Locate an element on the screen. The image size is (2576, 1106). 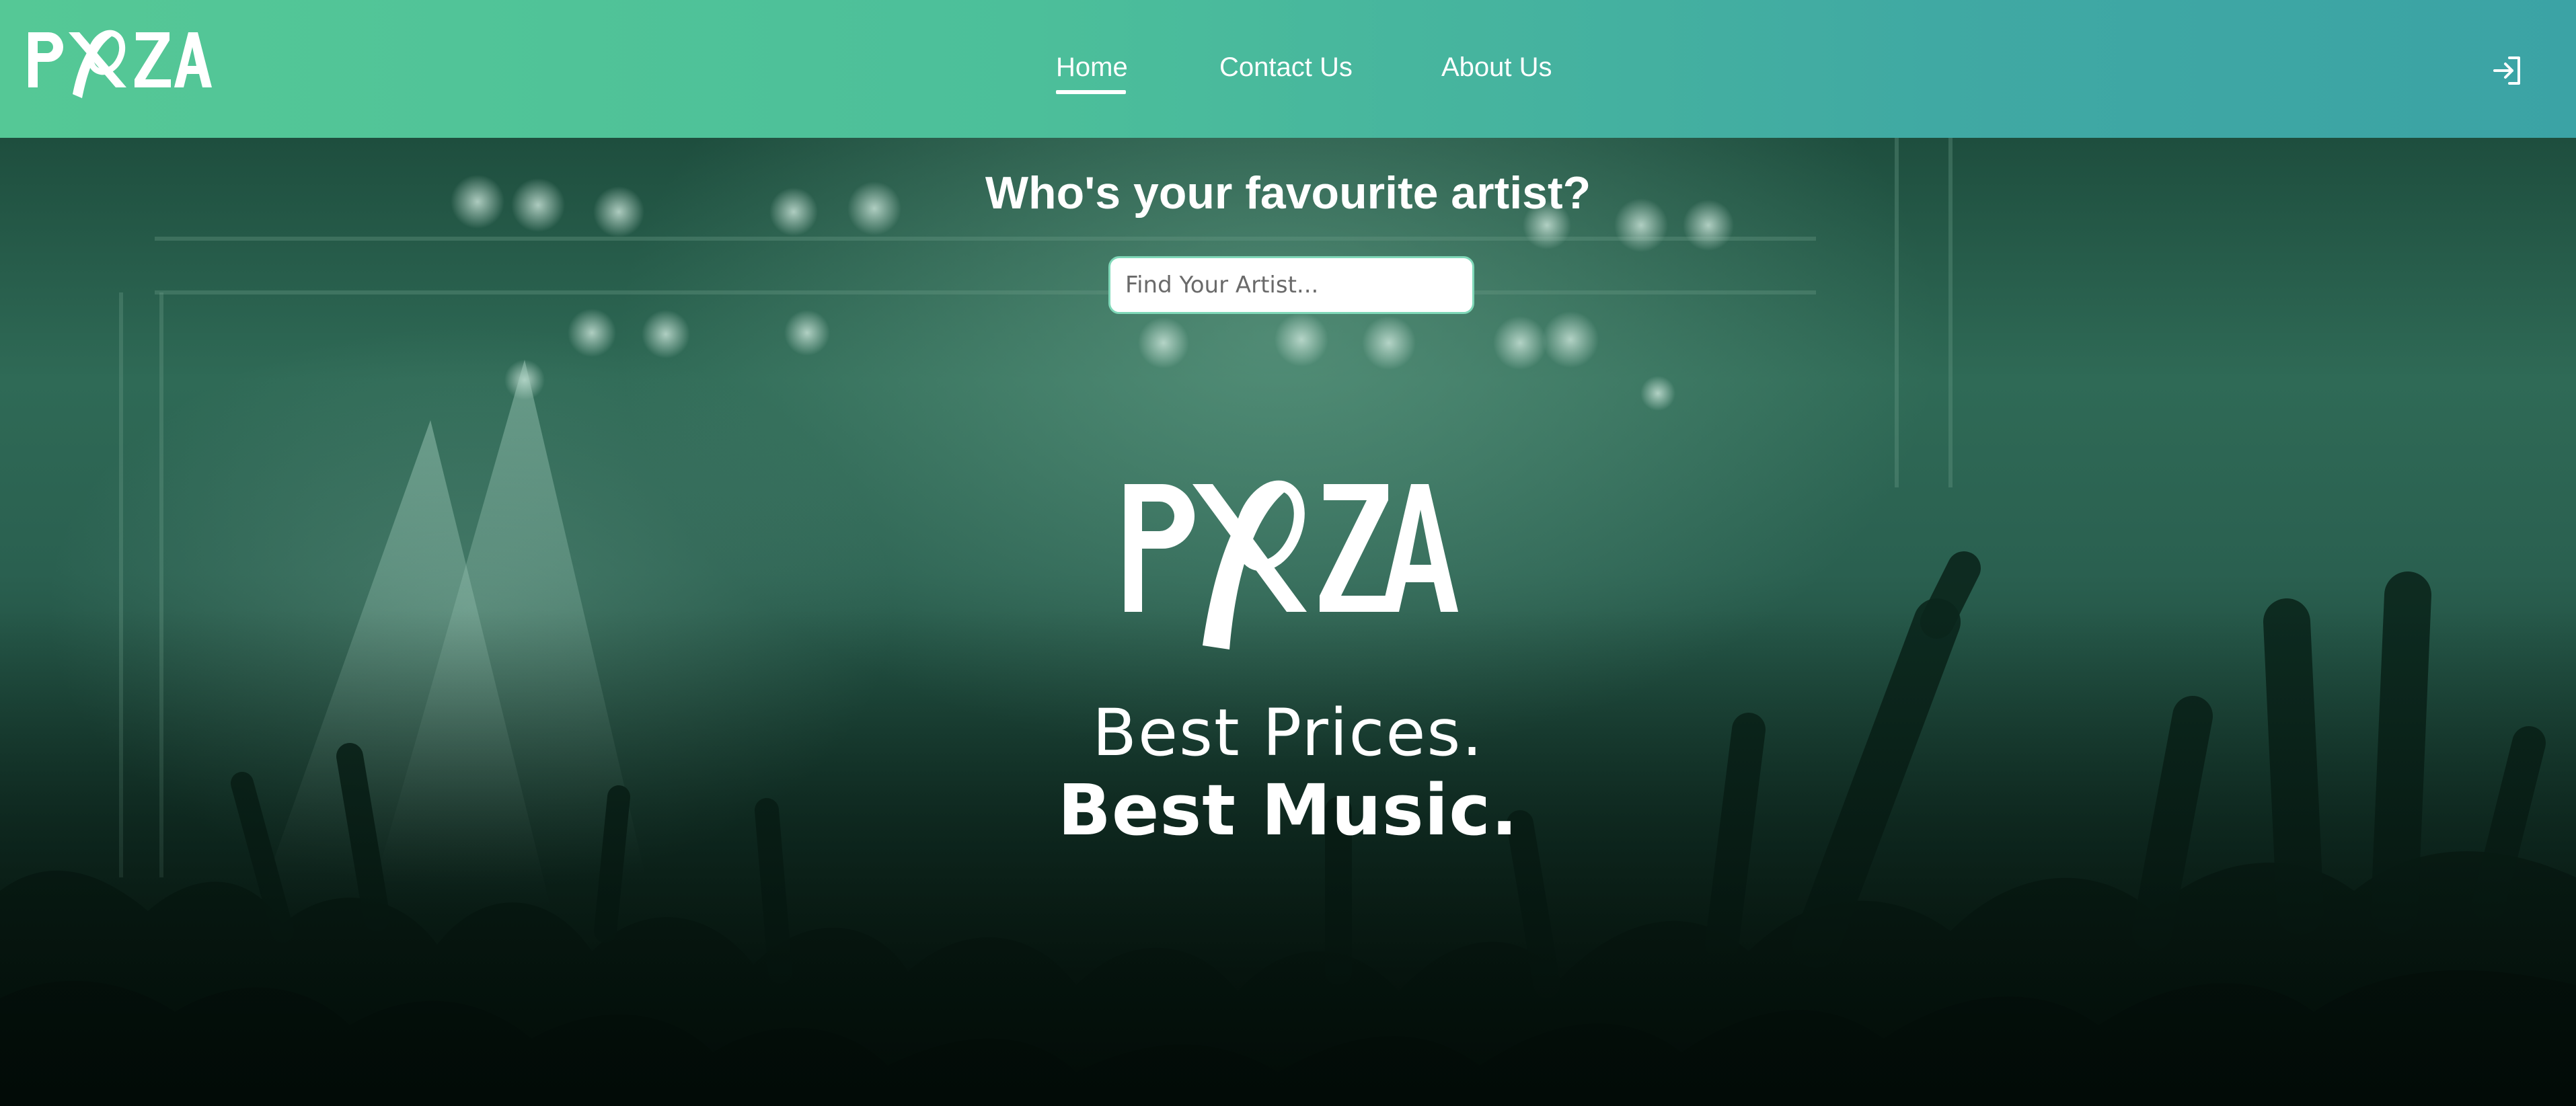
active-tab-underline is located at coordinates (1091, 92).